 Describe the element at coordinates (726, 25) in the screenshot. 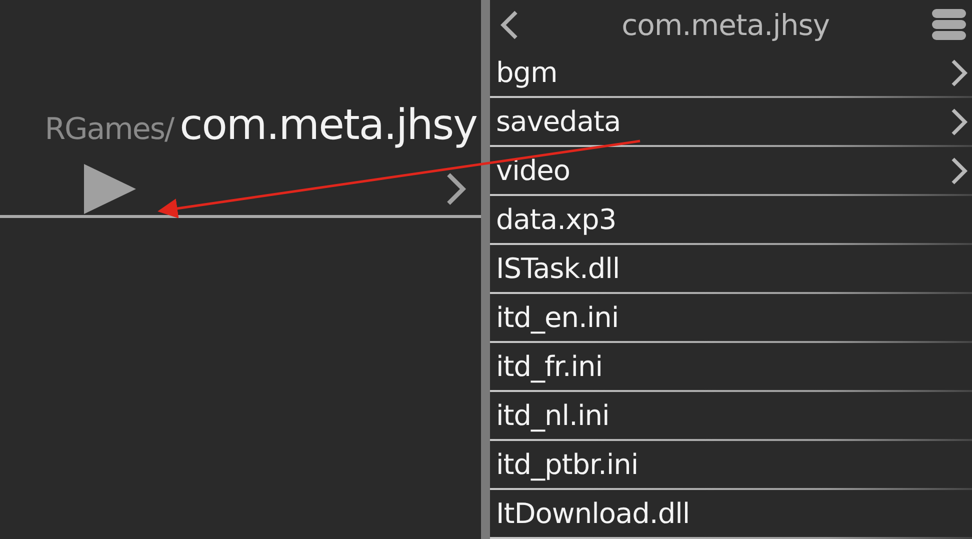

I see `folder-title: com.meta.jhsy` at that location.